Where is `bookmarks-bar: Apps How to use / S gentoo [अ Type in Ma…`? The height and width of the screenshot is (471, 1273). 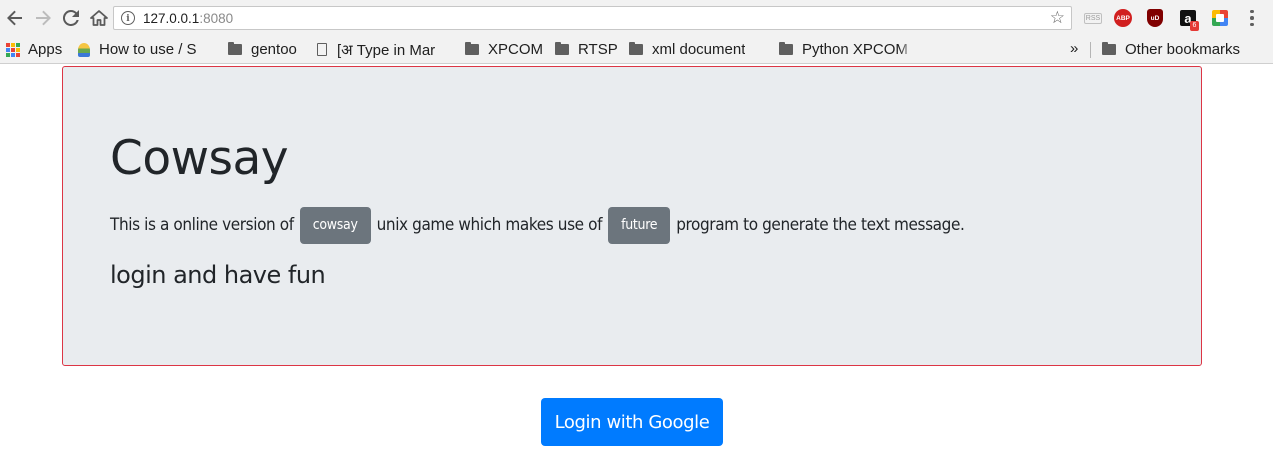
bookmarks-bar: Apps How to use / S gentoo [अ Type in Ma… is located at coordinates (636, 50).